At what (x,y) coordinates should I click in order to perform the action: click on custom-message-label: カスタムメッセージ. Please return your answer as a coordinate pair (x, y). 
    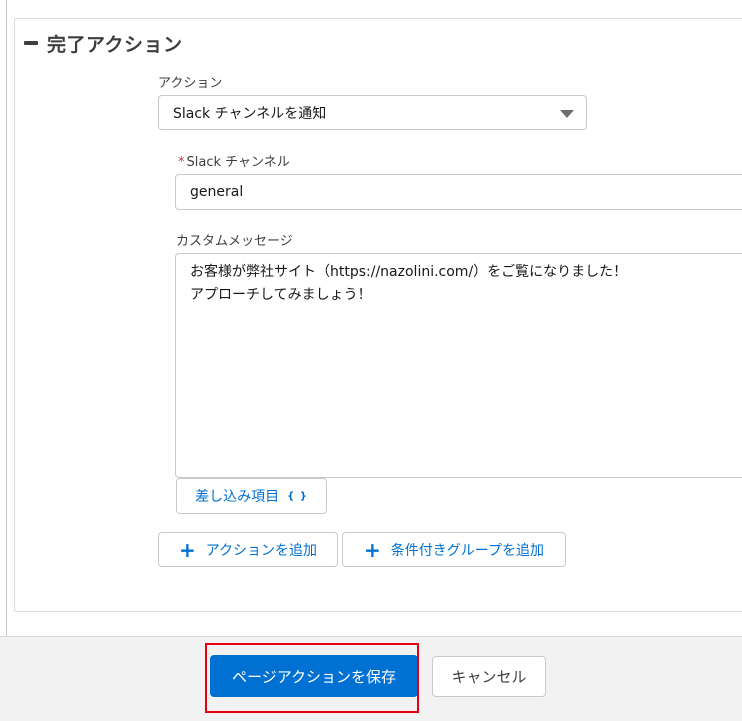
    Looking at the image, I should click on (234, 241).